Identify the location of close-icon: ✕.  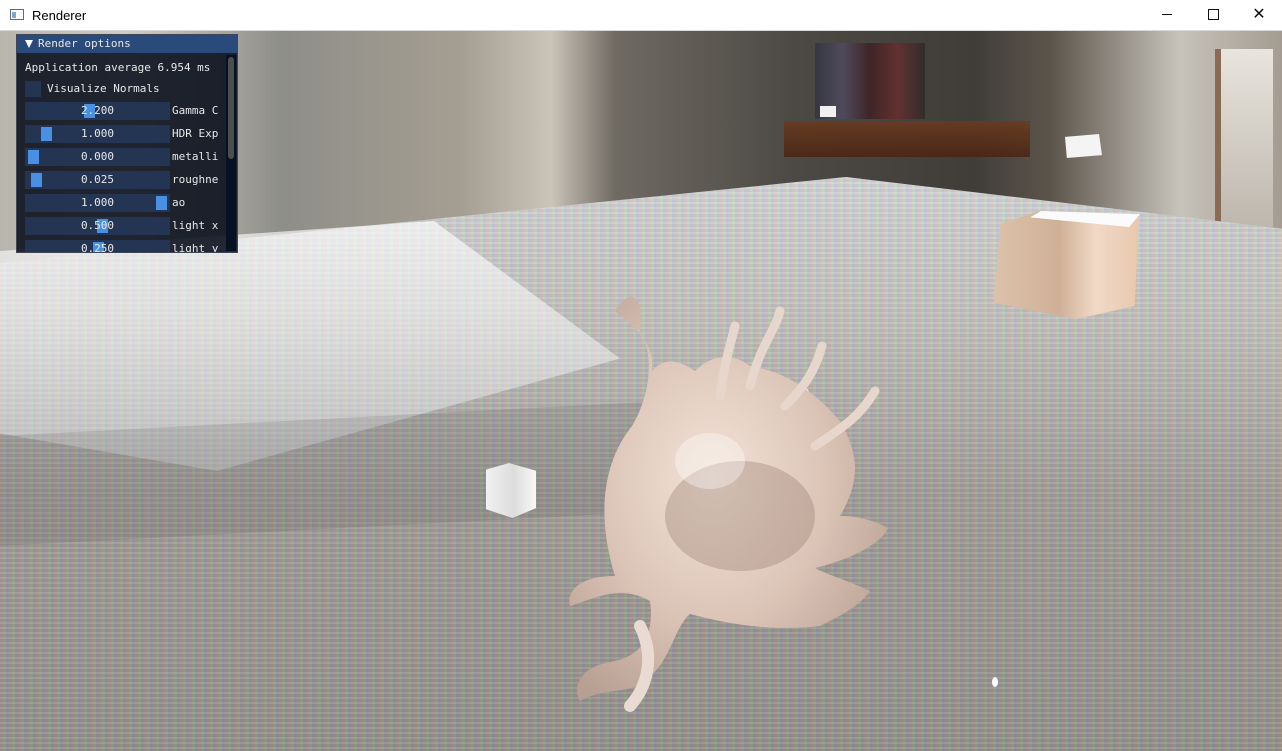
(1259, 14).